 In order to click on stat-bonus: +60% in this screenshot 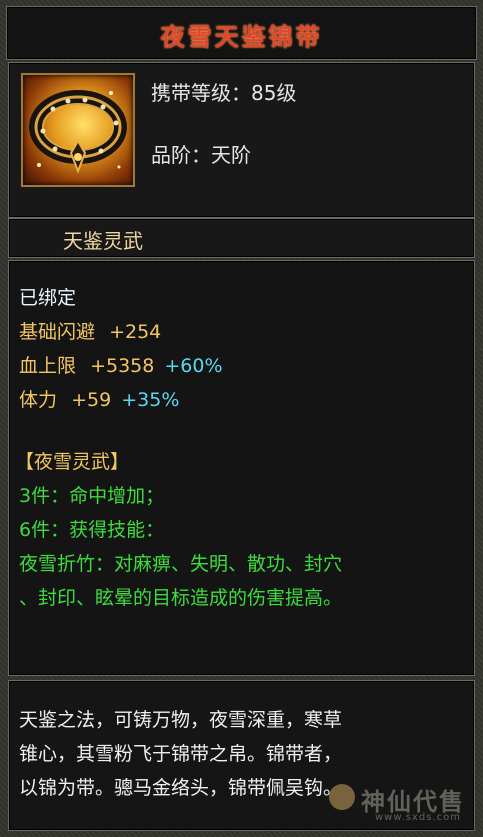, I will do `click(193, 366)`.